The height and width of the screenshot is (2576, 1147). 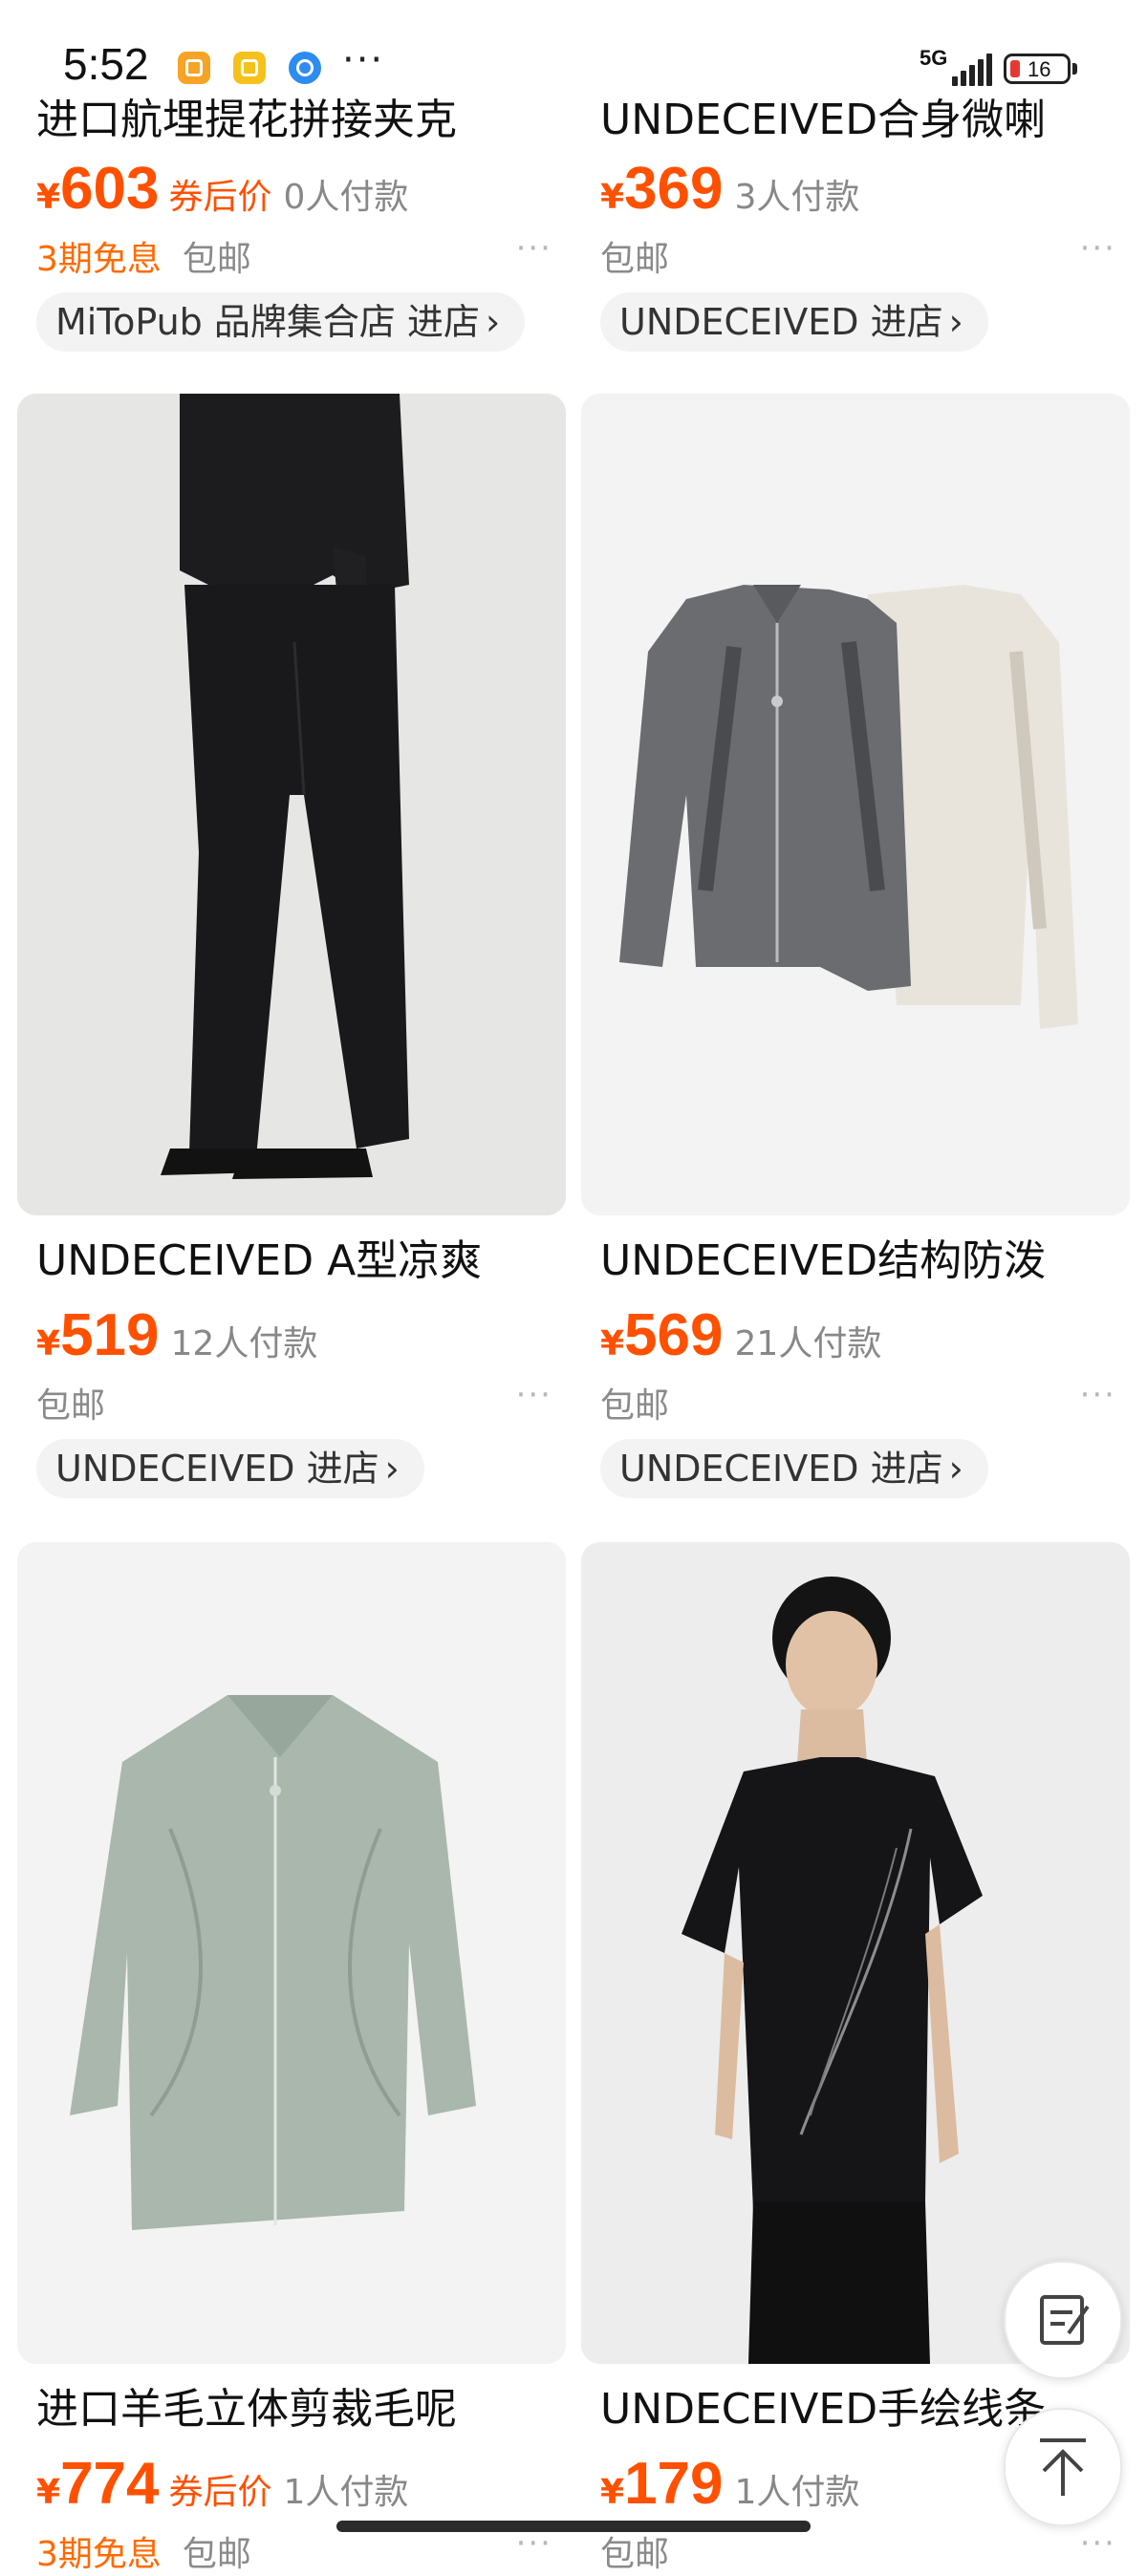 What do you see at coordinates (729, 188) in the screenshot?
I see `price-row: ¥369 3人付款` at bounding box center [729, 188].